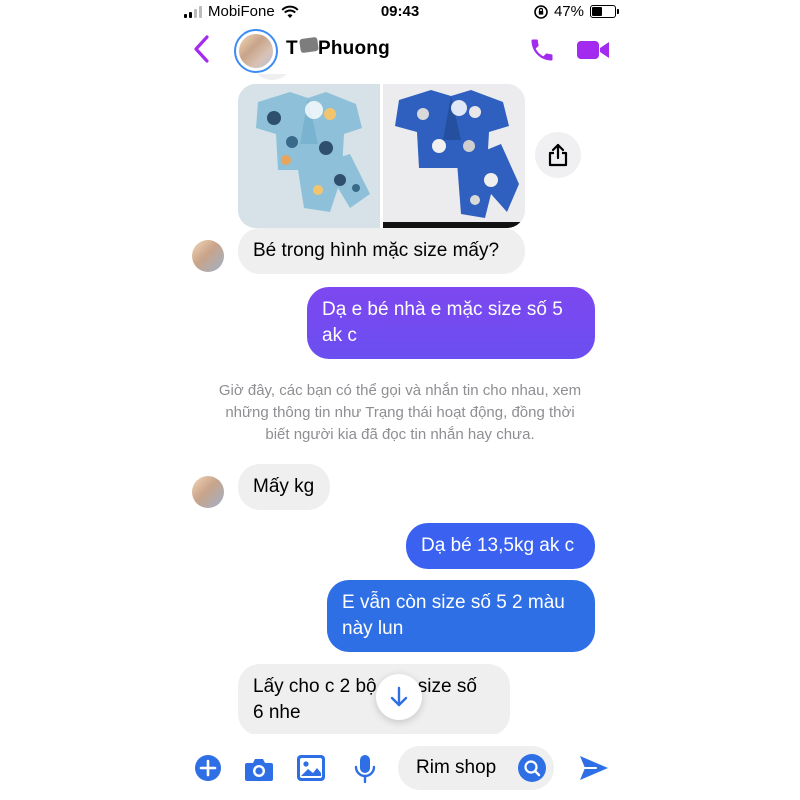 This screenshot has height=800, width=800. What do you see at coordinates (400, 12) in the screenshot?
I see `status-bar: MobiFone 09:43 47%` at bounding box center [400, 12].